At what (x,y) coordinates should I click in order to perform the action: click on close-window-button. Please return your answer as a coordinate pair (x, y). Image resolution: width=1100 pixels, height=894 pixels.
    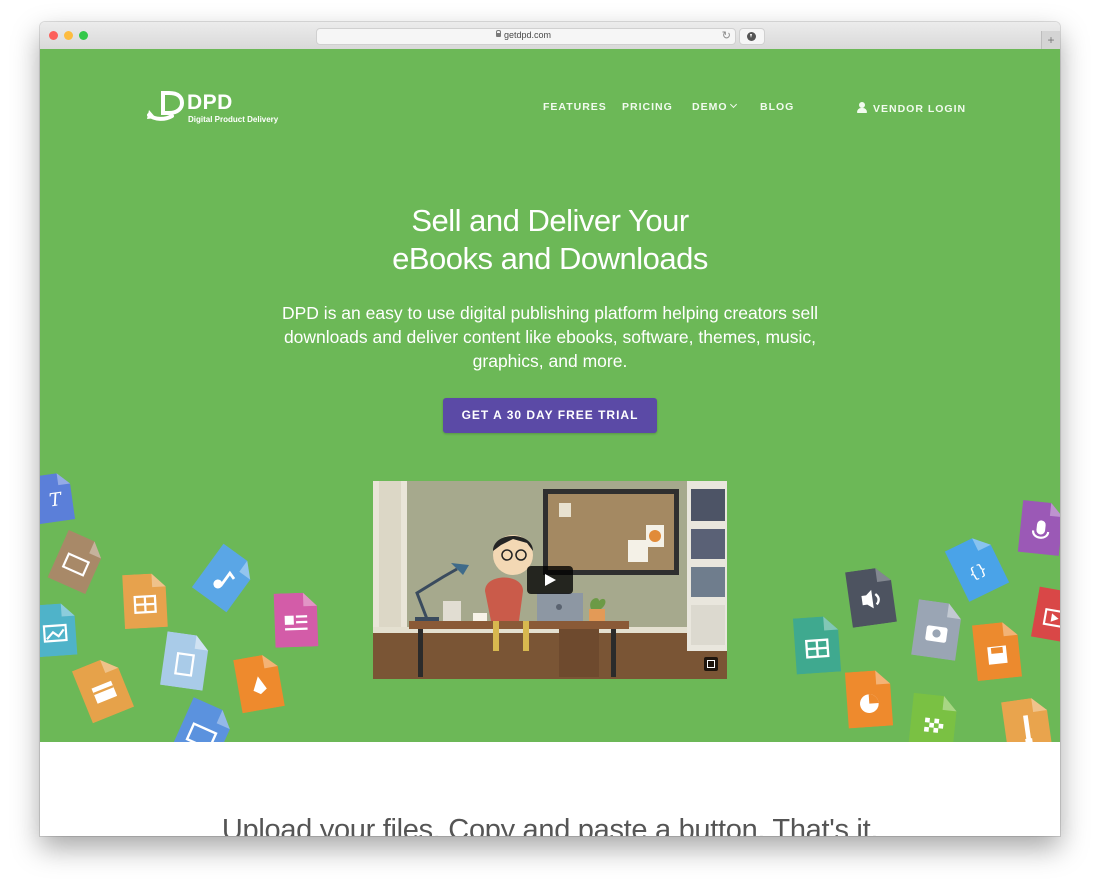
    Looking at the image, I should click on (53, 35).